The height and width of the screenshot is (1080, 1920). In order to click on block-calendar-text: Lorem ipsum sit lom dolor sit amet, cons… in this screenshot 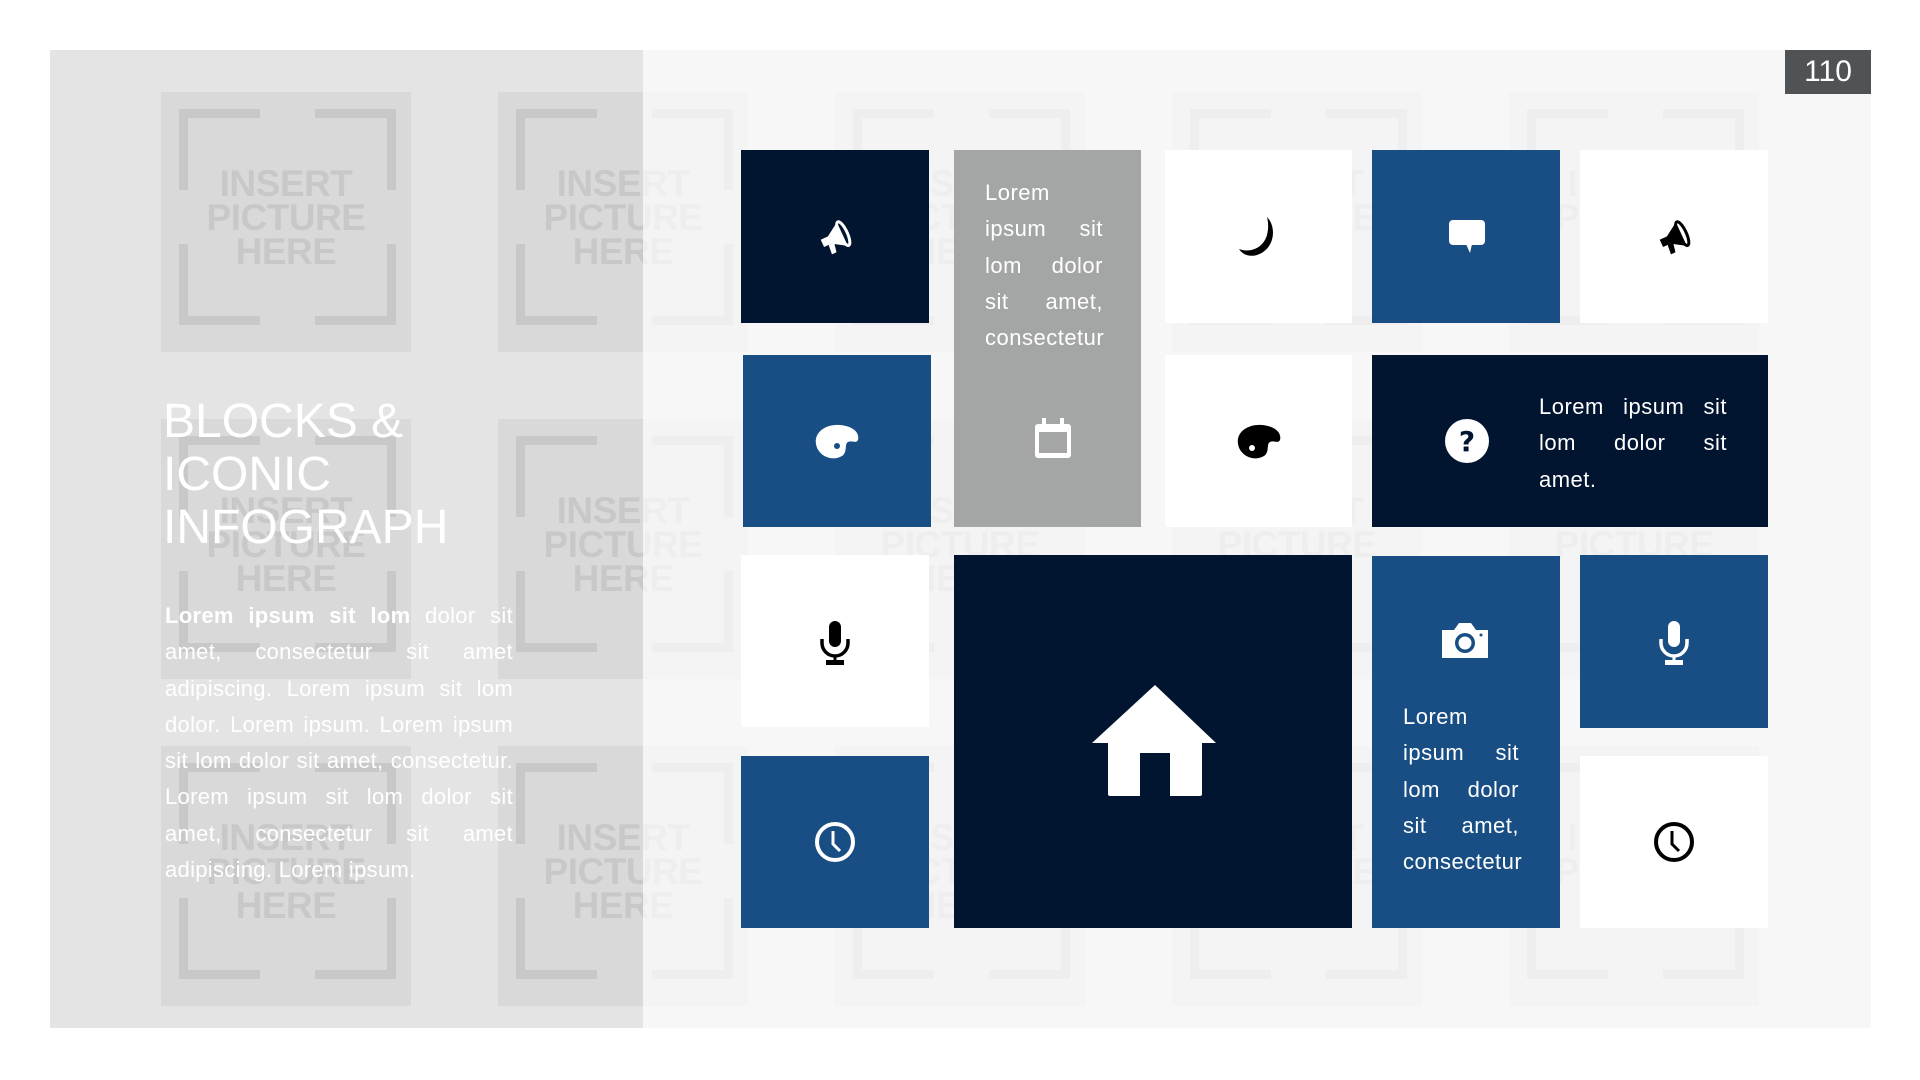, I will do `click(1047, 338)`.